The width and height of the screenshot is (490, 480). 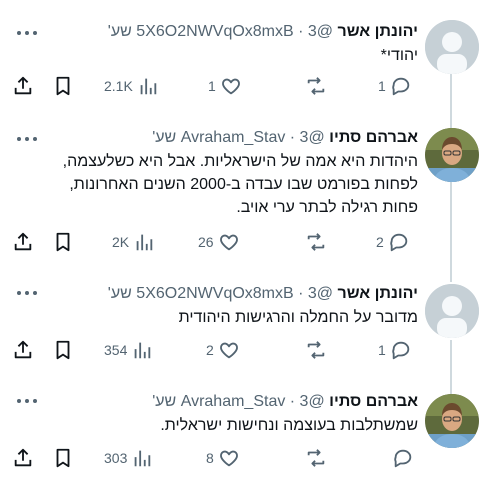 I want to click on like-count: 1, so click(x=212, y=86).